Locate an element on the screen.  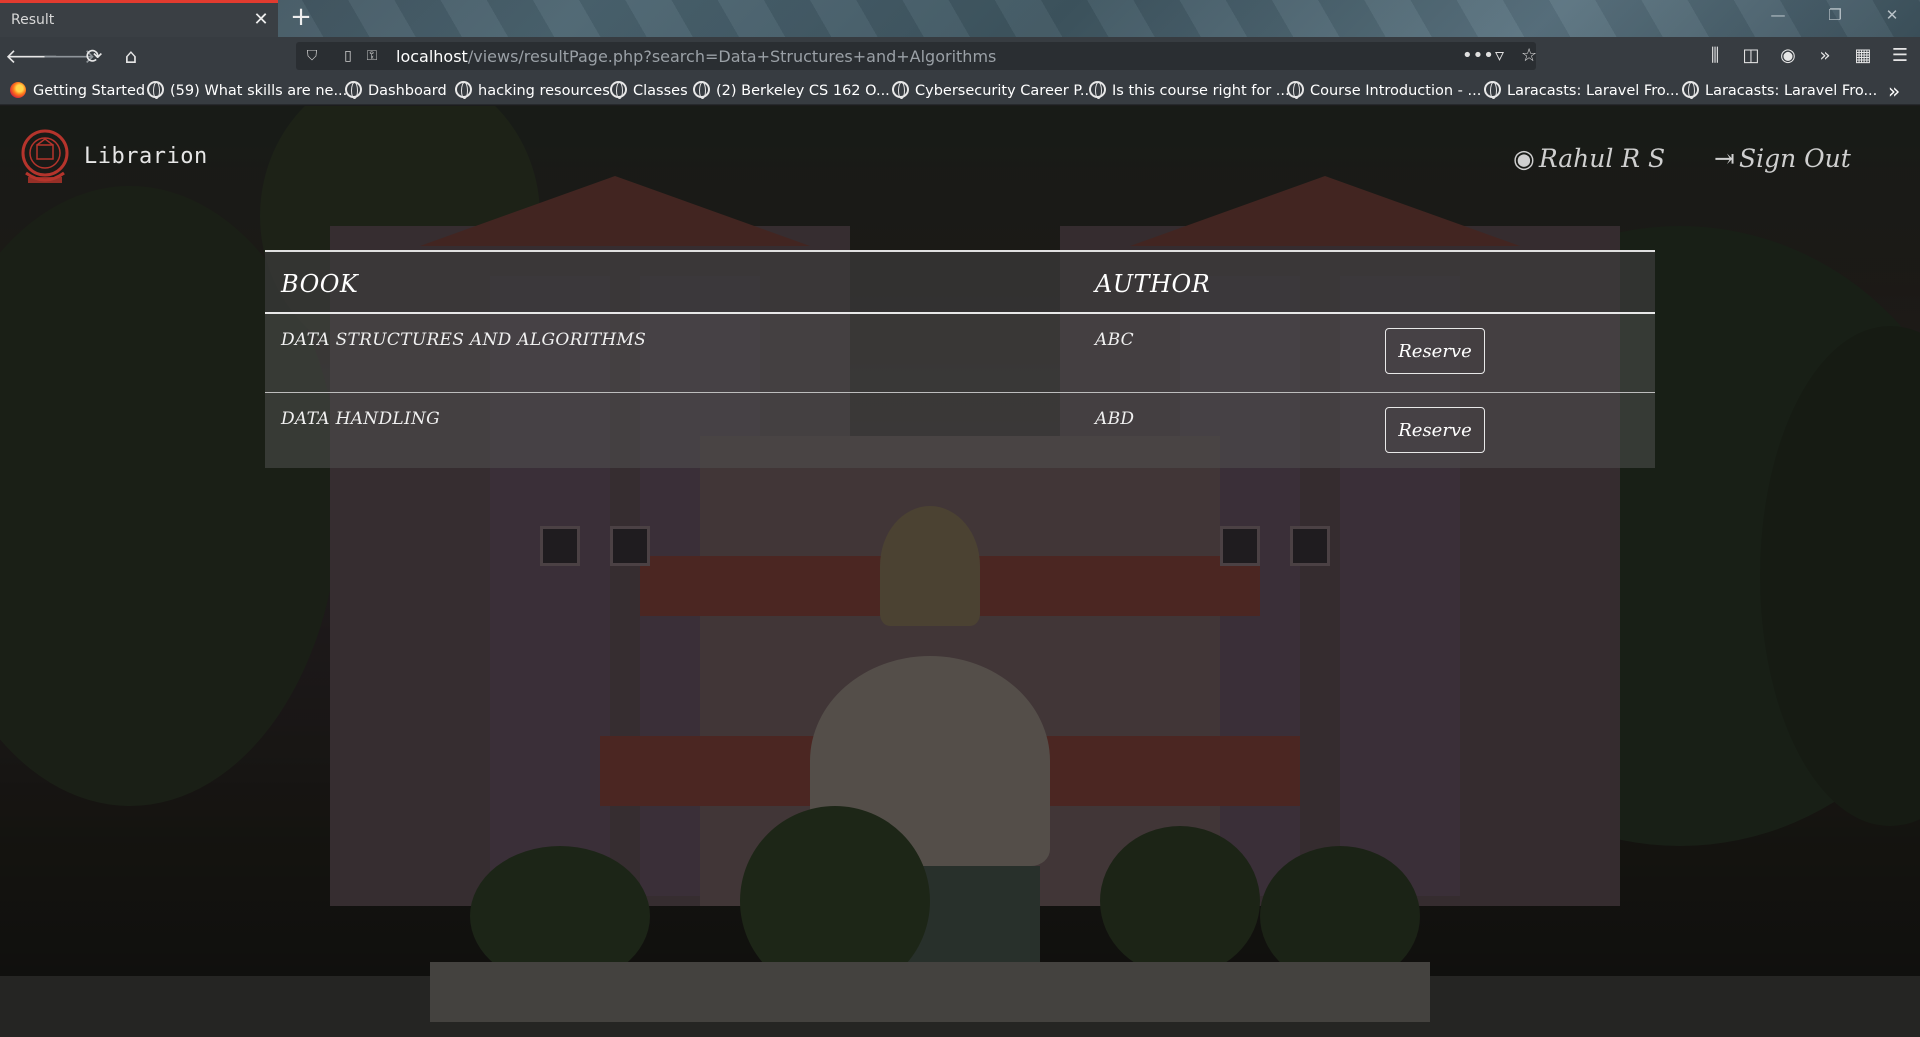
book-author: ABD is located at coordinates (1115, 419).